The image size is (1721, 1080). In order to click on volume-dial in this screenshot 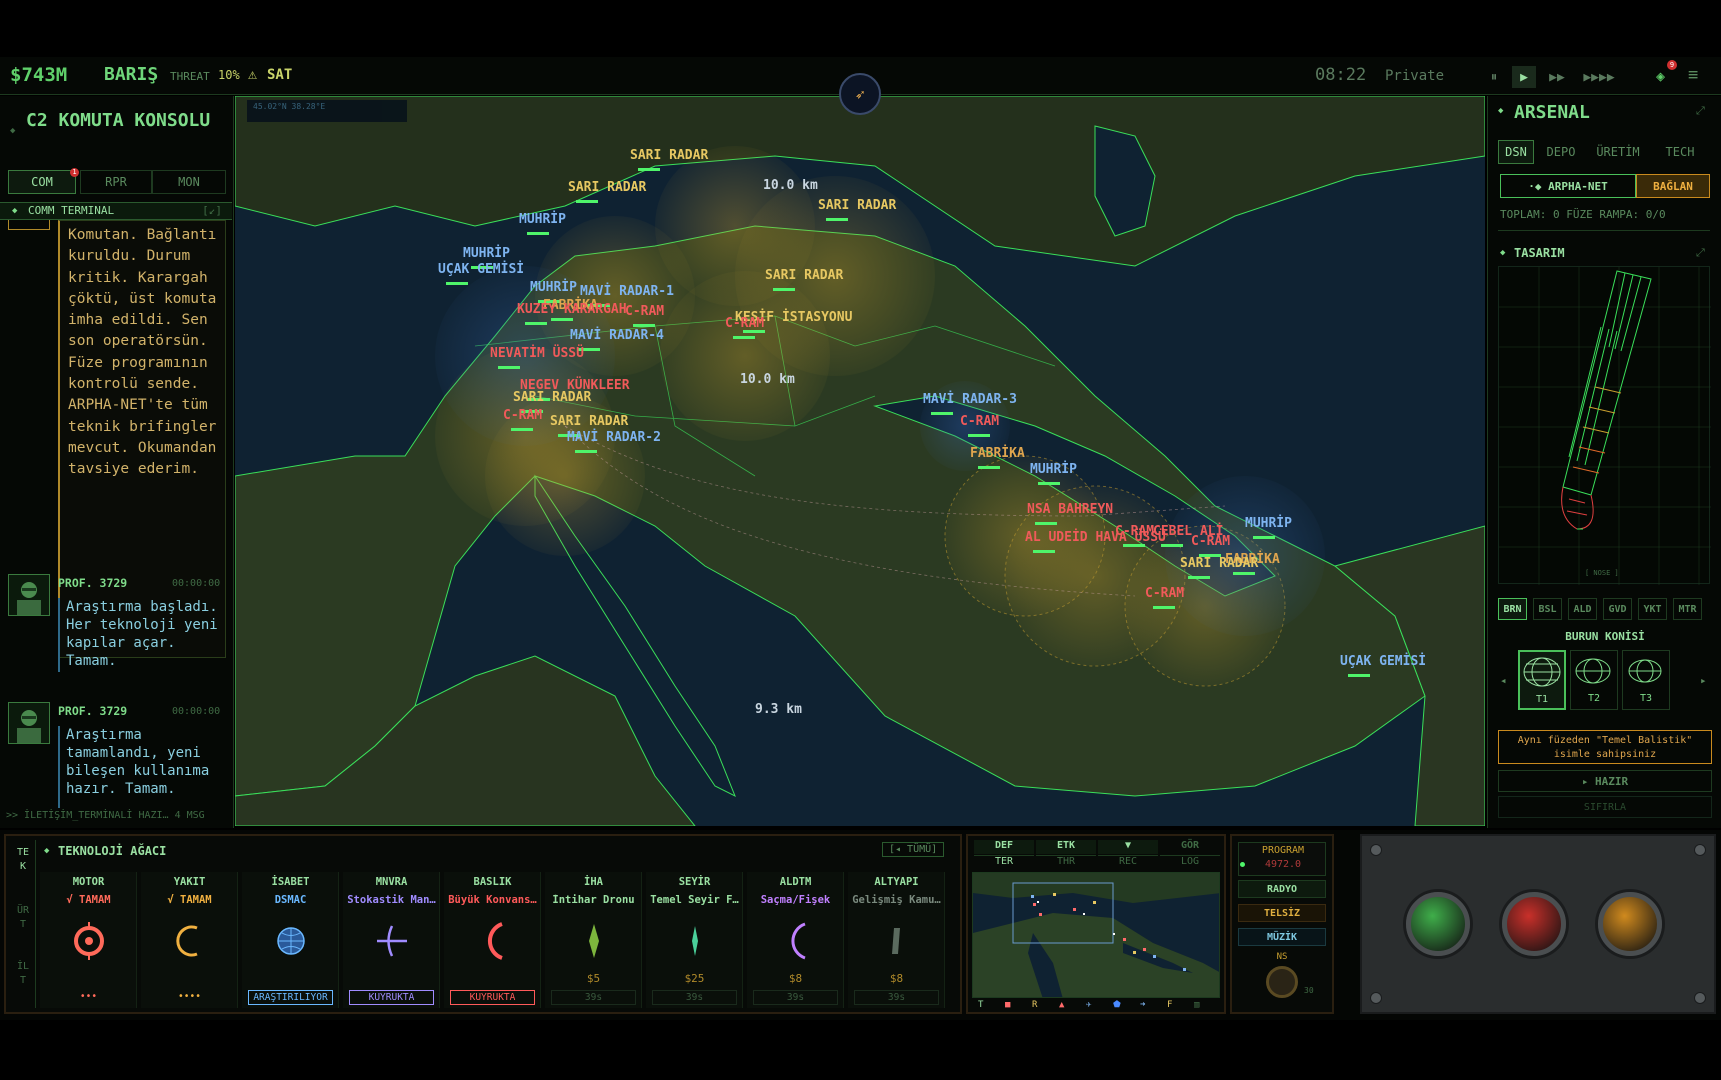, I will do `click(1282, 982)`.